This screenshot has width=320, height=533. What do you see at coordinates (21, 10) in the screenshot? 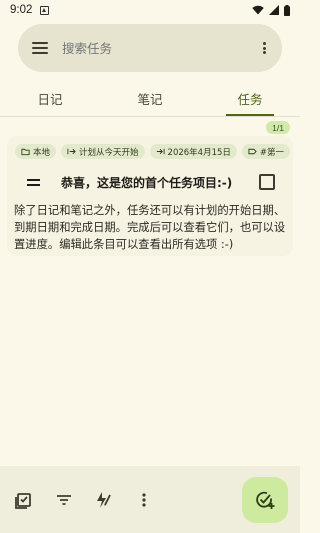
I see `status-time: 9:02` at bounding box center [21, 10].